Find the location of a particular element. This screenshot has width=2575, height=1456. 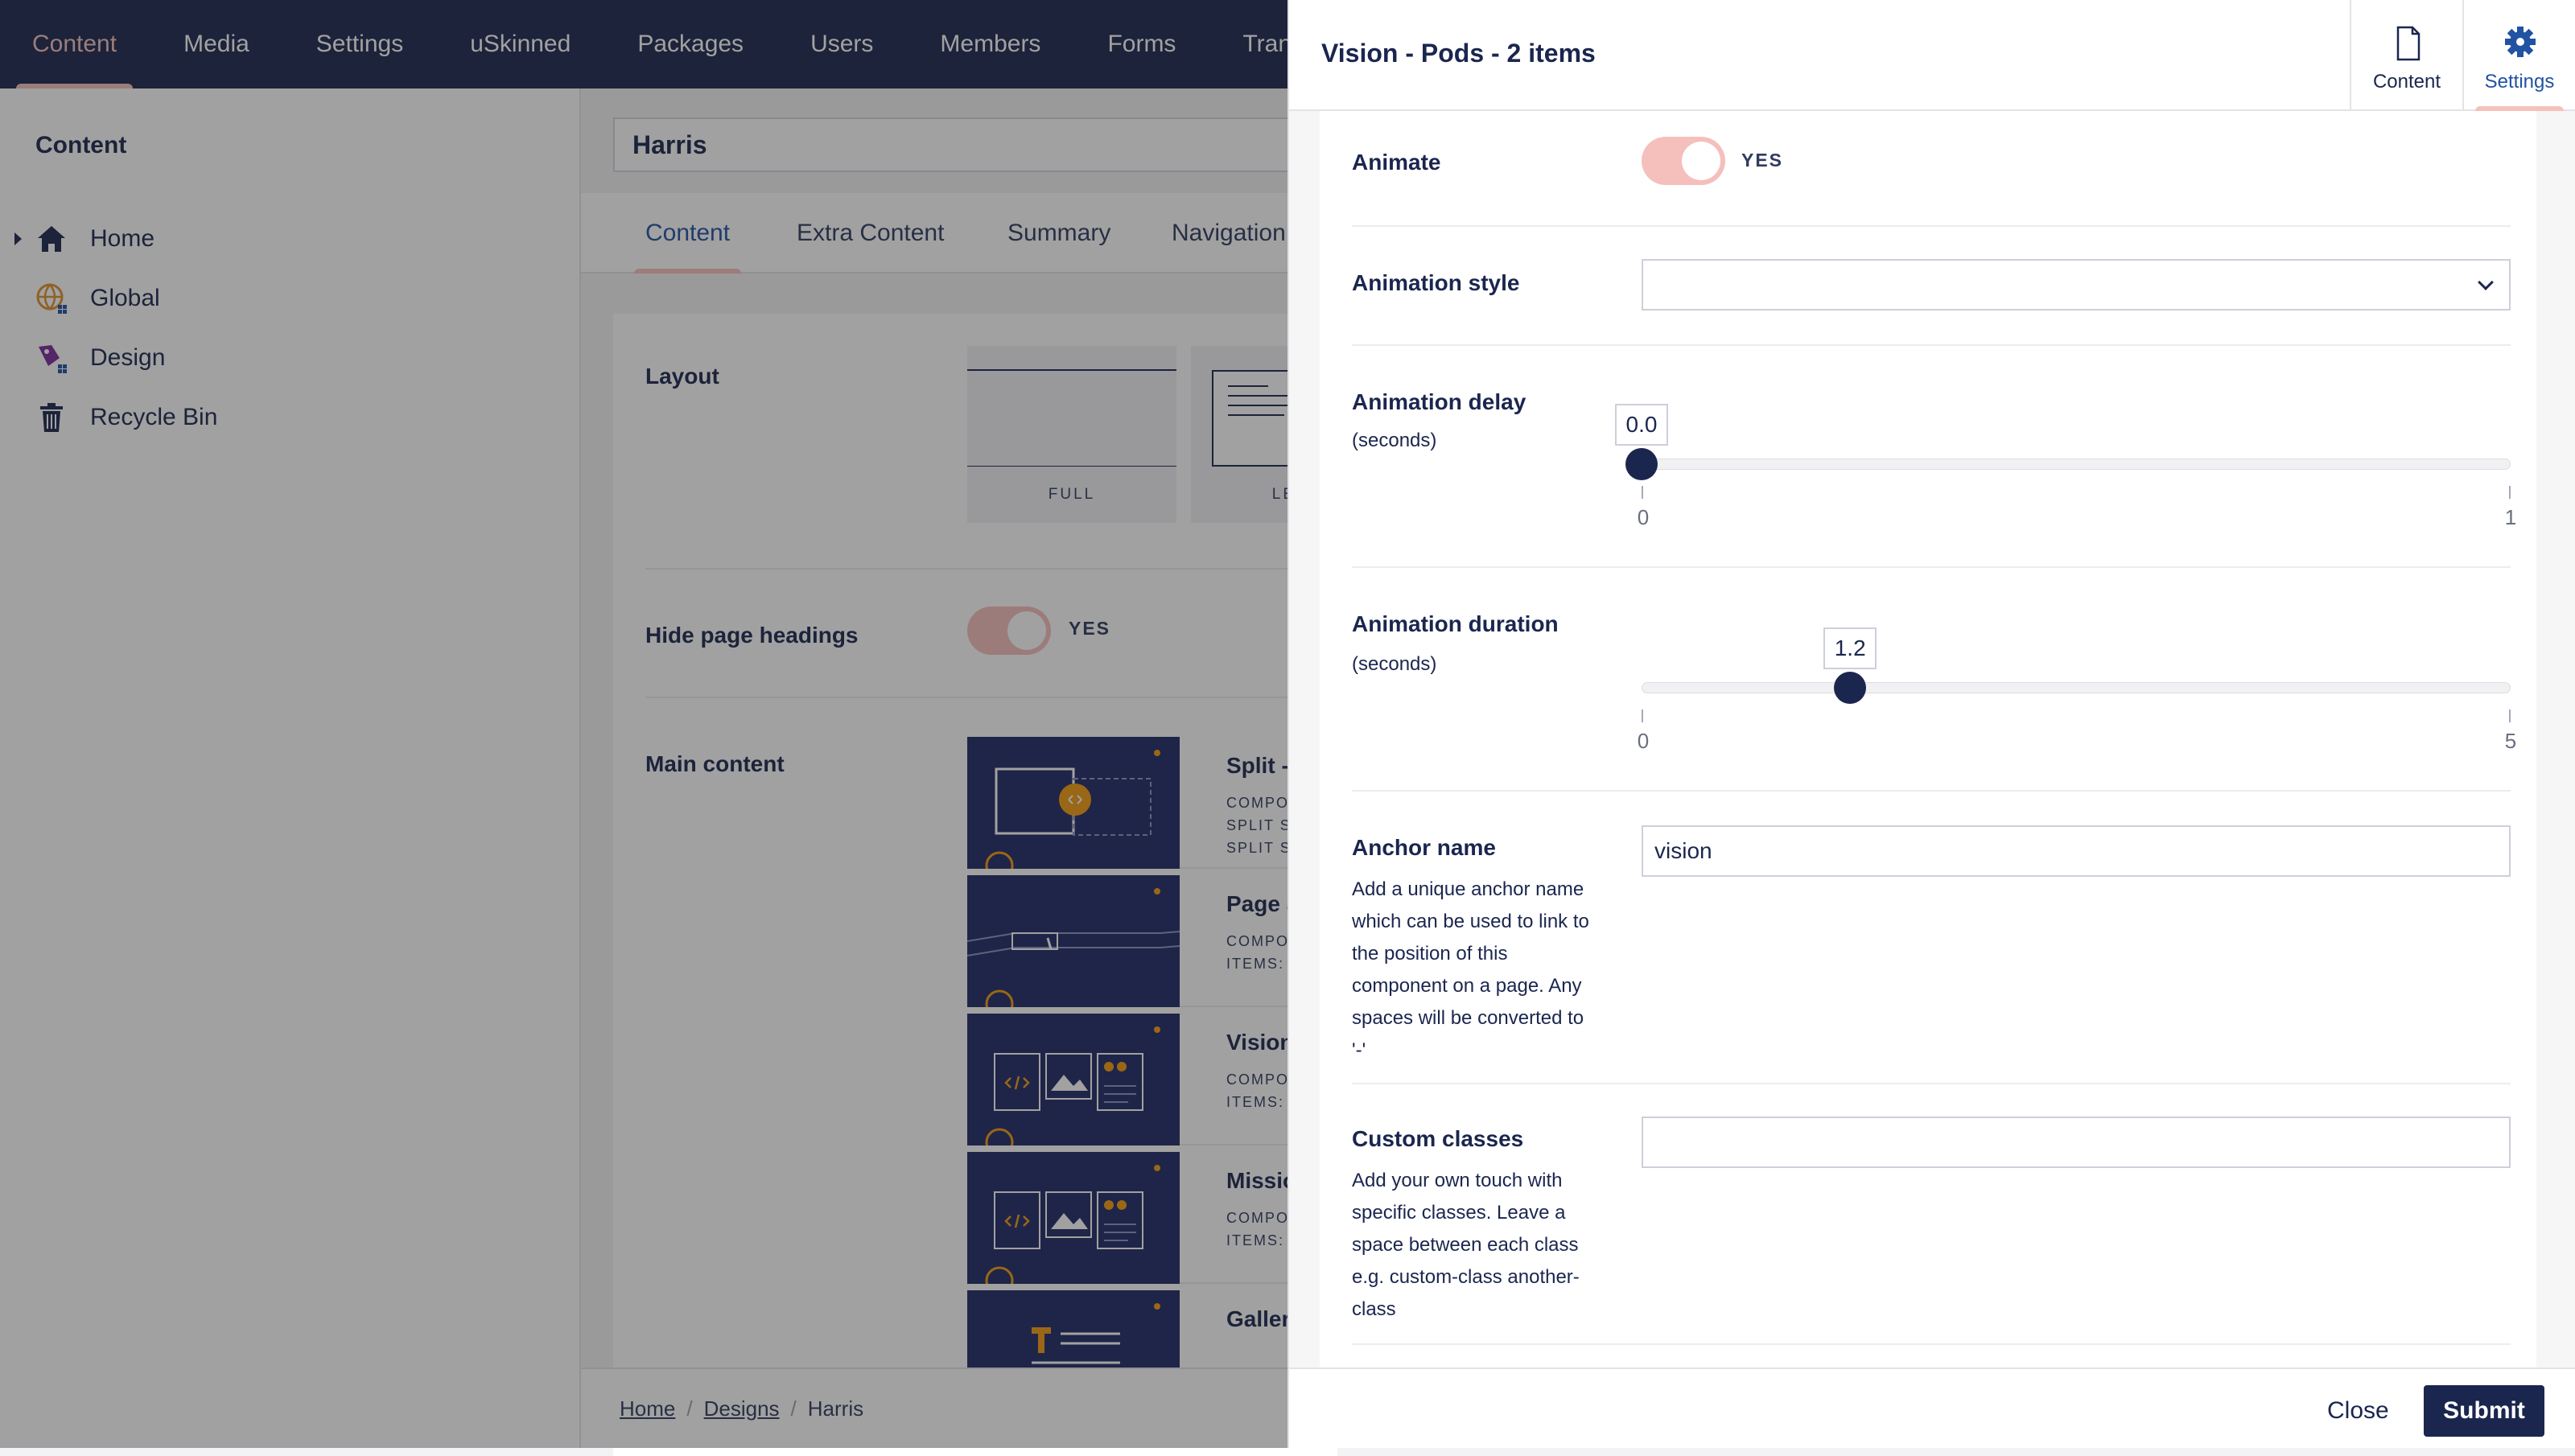

slider-max-label: 1 is located at coordinates (2510, 517).